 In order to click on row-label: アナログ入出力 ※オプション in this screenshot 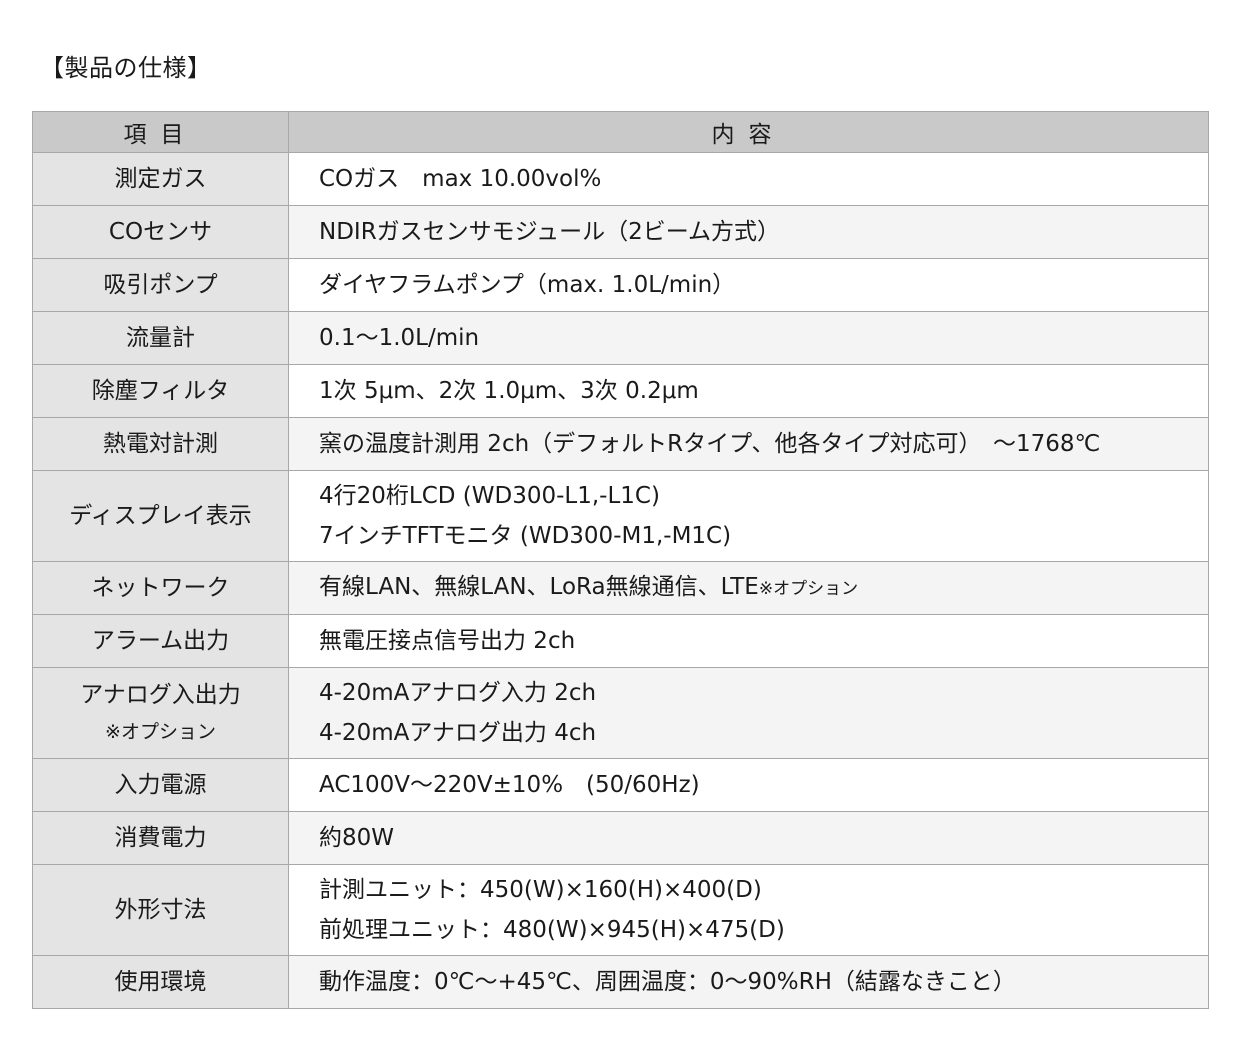, I will do `click(160, 713)`.